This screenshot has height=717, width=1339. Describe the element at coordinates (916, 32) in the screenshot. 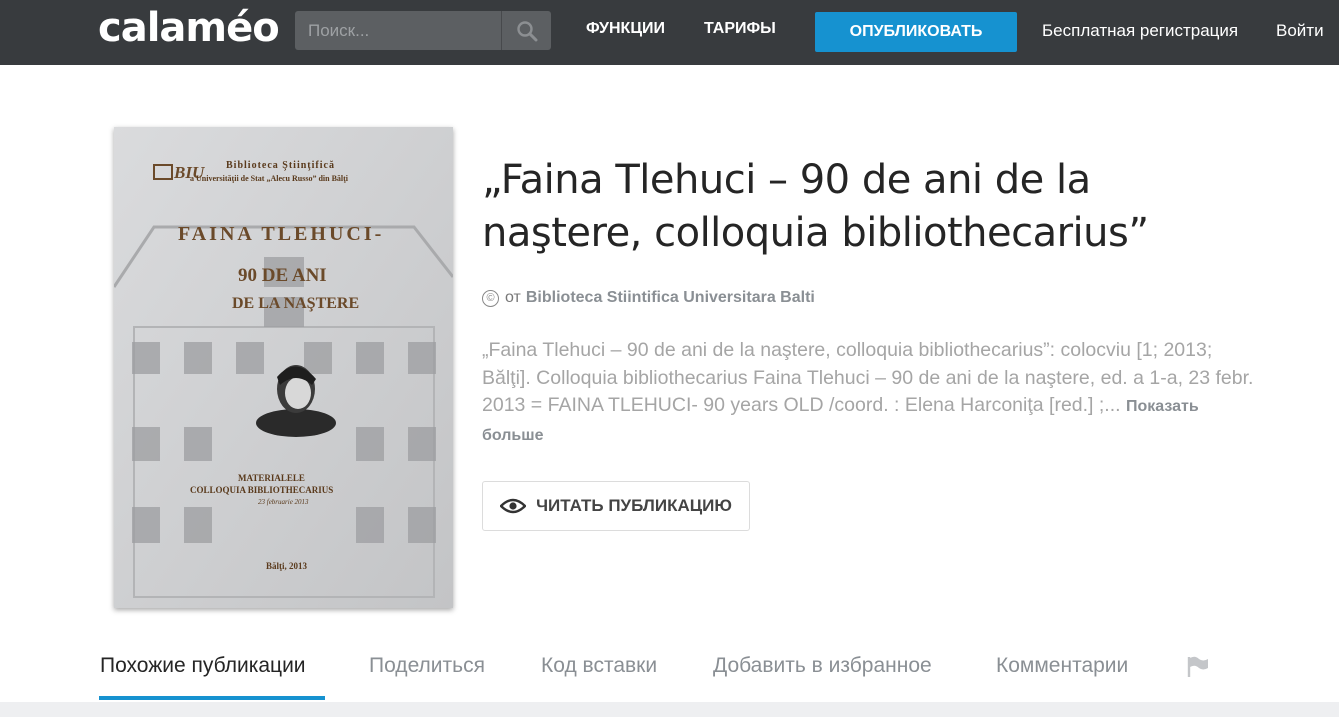

I see `publish-button: ОПУБЛИКОВАТЬ` at that location.